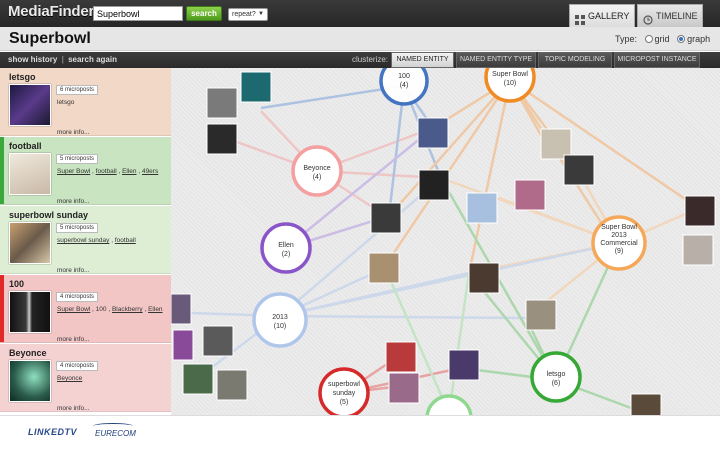 This screenshot has width=720, height=450. What do you see at coordinates (422, 60) in the screenshot?
I see `cluster-tab-named-entity: NAMED ENTITY` at bounding box center [422, 60].